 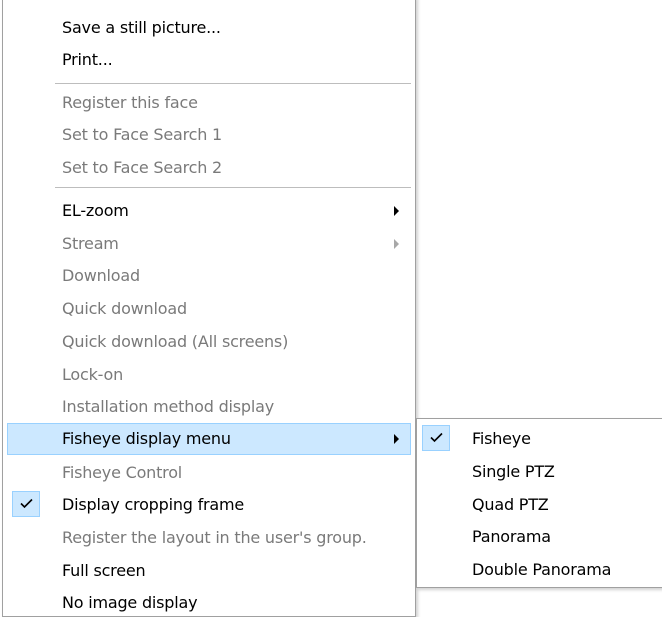 I want to click on el-zoom-item: EL-zoom, so click(x=209, y=211).